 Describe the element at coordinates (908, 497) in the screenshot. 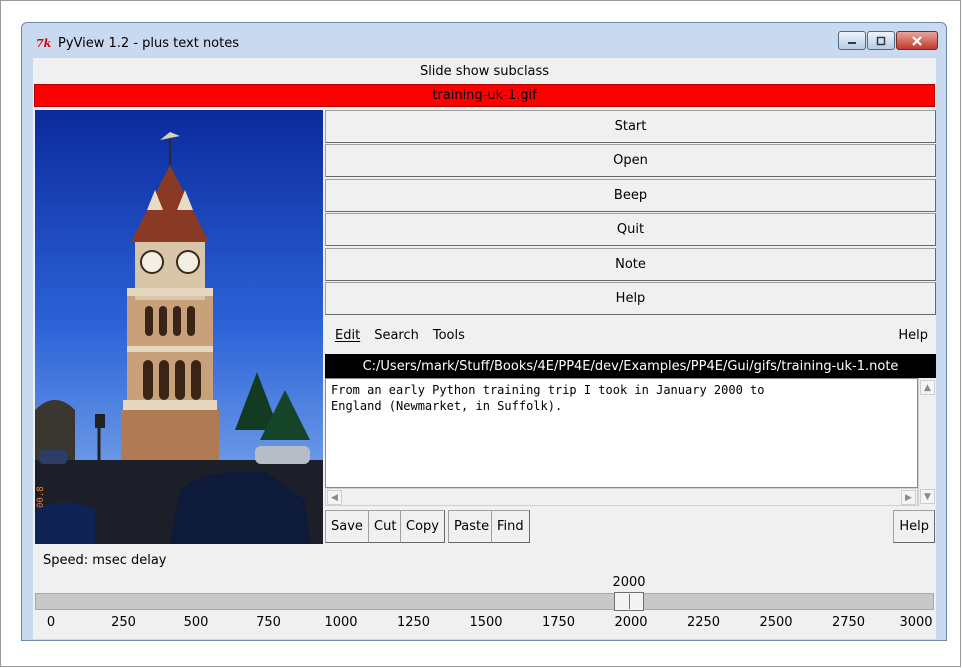

I see `scroll-right-icon: ▶` at that location.